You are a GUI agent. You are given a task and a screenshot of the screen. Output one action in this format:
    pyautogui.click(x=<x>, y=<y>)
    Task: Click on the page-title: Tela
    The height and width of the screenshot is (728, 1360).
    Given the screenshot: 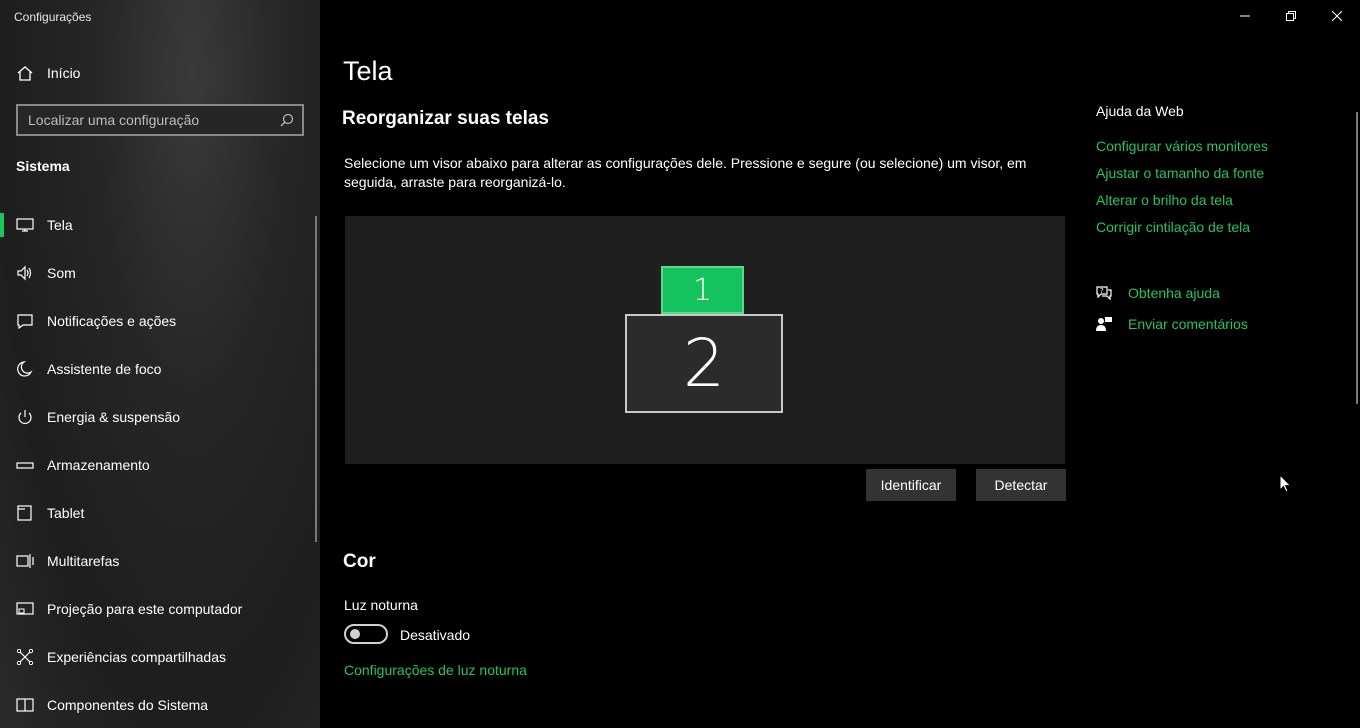 What is the action you would take?
    pyautogui.click(x=368, y=71)
    